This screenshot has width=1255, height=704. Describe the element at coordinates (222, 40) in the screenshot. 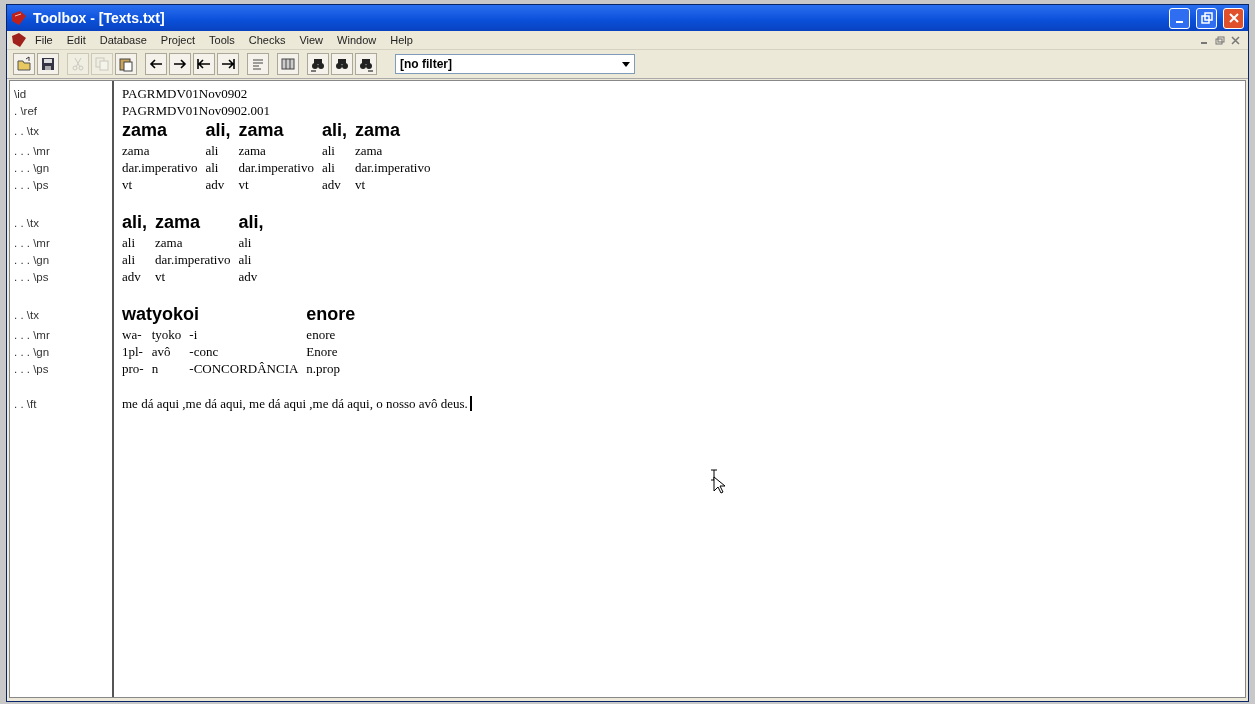

I see `menu-item: Tools` at that location.